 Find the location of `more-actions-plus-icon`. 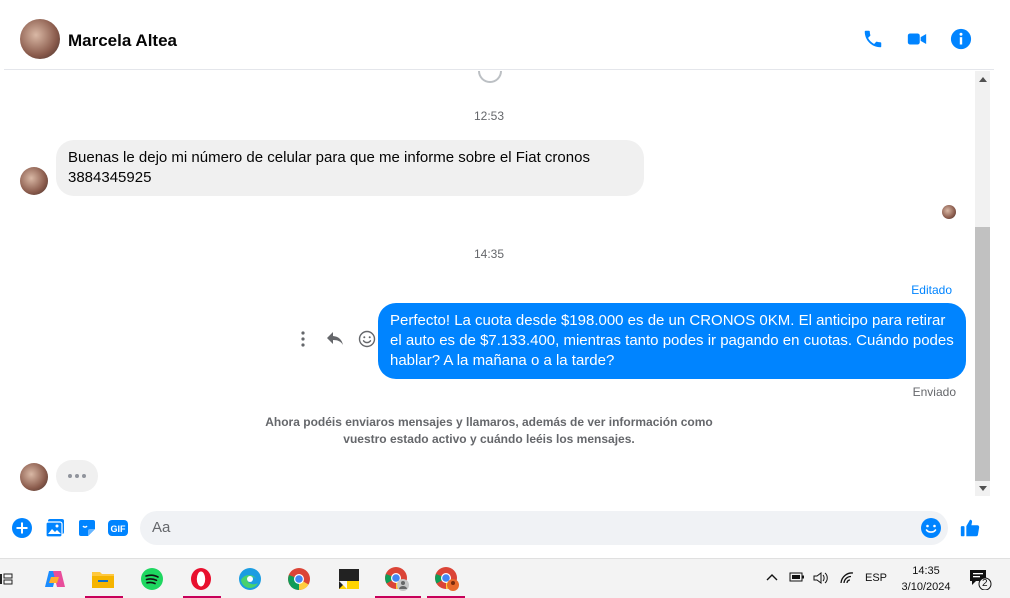

more-actions-plus-icon is located at coordinates (22, 528).